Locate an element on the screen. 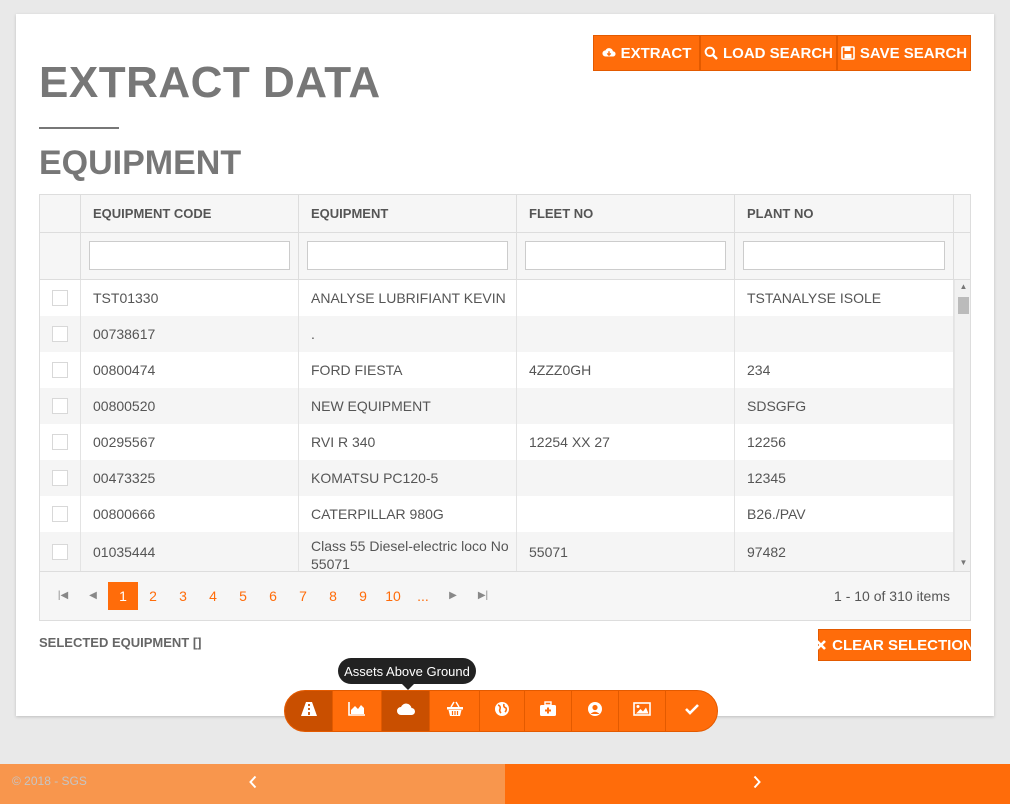 The width and height of the screenshot is (1010, 804). page-6: 6 is located at coordinates (273, 596).